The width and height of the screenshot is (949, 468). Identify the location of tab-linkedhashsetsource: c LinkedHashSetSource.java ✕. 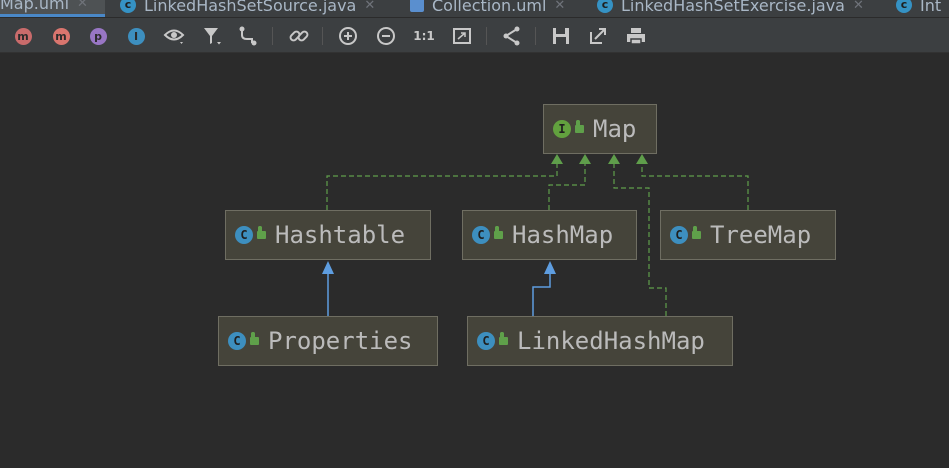
(247, 8).